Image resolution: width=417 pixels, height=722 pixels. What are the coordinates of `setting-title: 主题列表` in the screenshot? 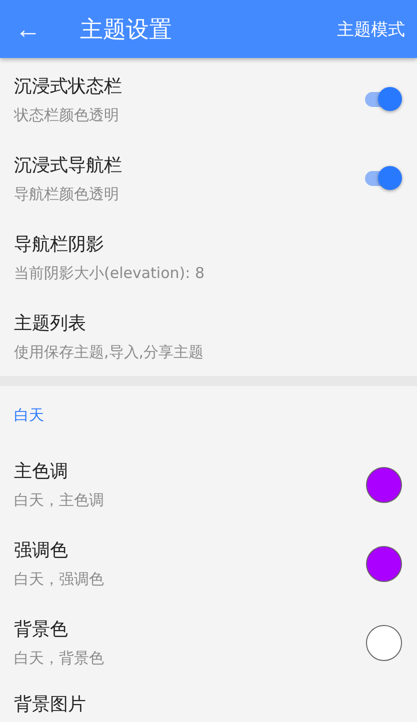 It's located at (50, 323).